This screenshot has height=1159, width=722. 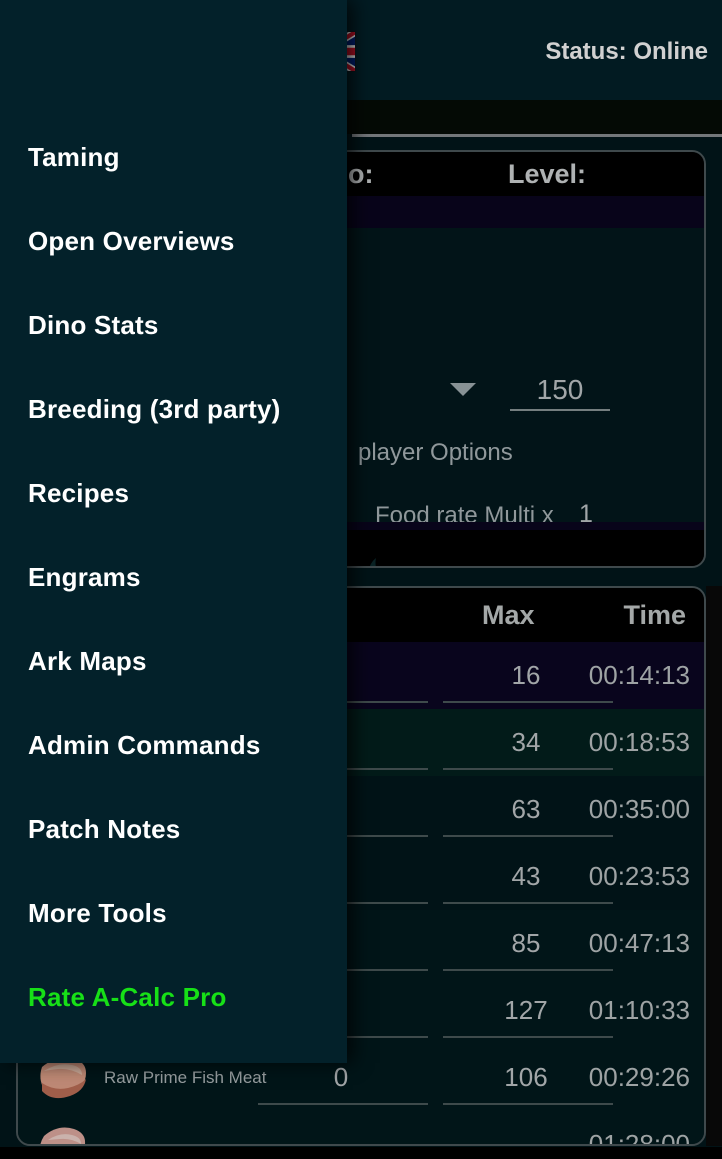 I want to click on level-header-label: Level:, so click(x=547, y=173).